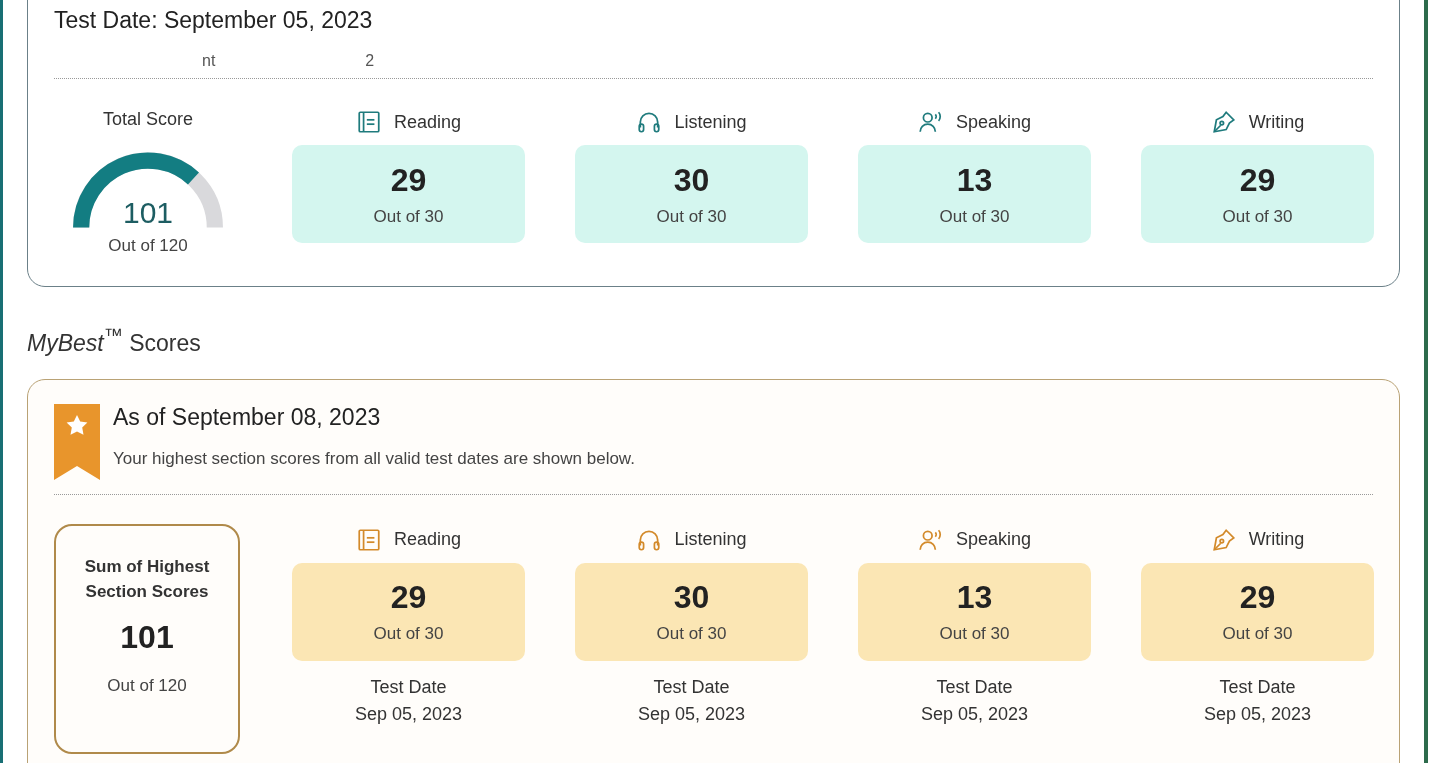 The image size is (1430, 763). What do you see at coordinates (147, 579) in the screenshot?
I see `sum-label: Sum of Highest Section Scores` at bounding box center [147, 579].